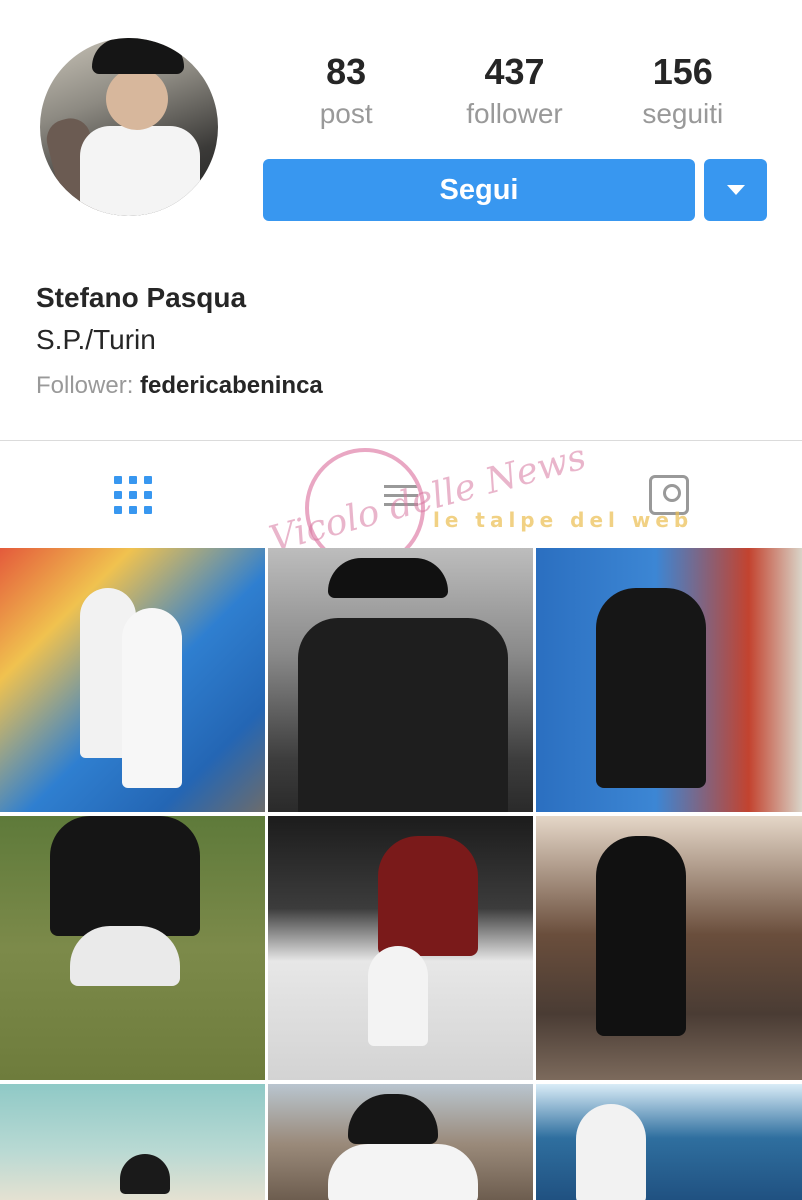 This screenshot has height=1200, width=802. What do you see at coordinates (140, 171) in the screenshot?
I see `avatar-shirt` at bounding box center [140, 171].